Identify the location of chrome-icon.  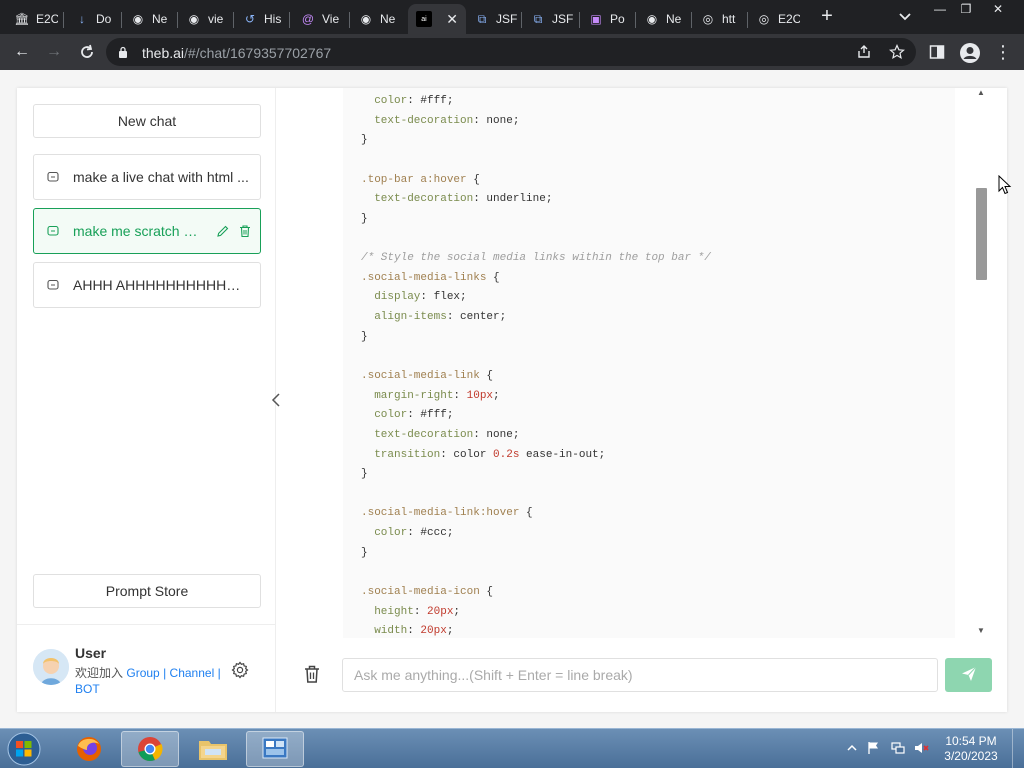
(150, 749).